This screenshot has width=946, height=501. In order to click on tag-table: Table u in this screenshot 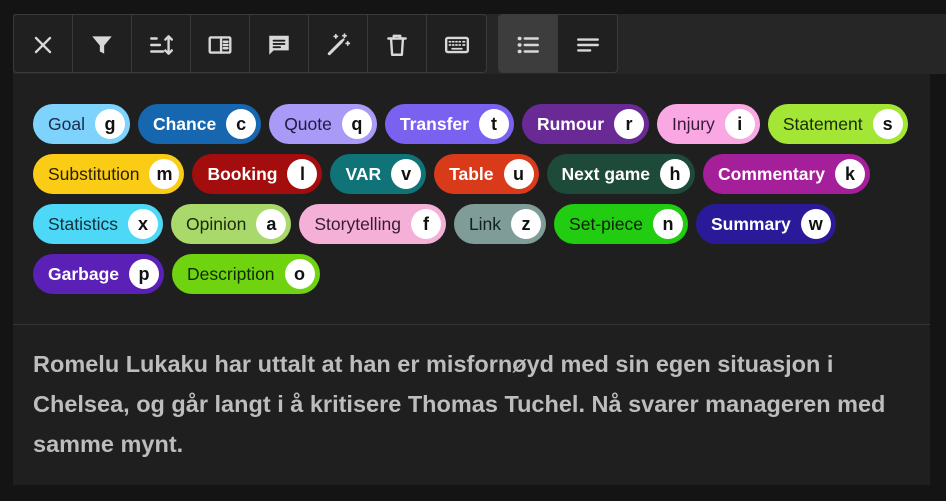, I will do `click(486, 174)`.